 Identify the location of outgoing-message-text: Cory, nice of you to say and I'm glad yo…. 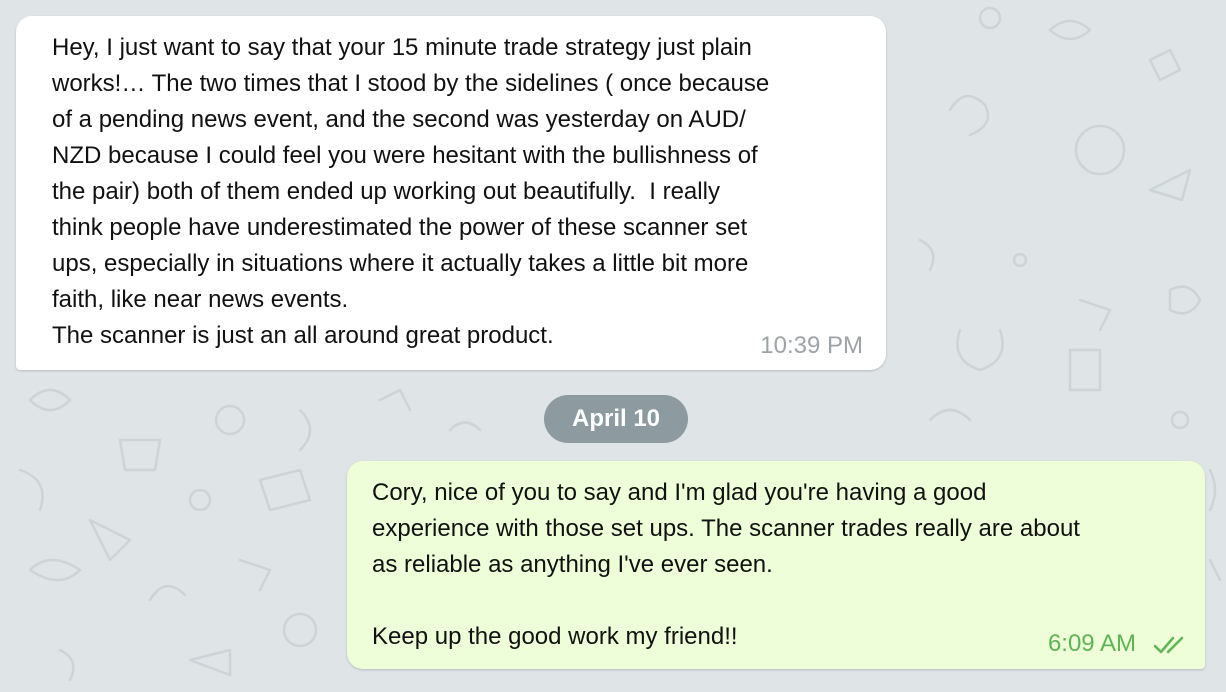
(726, 564).